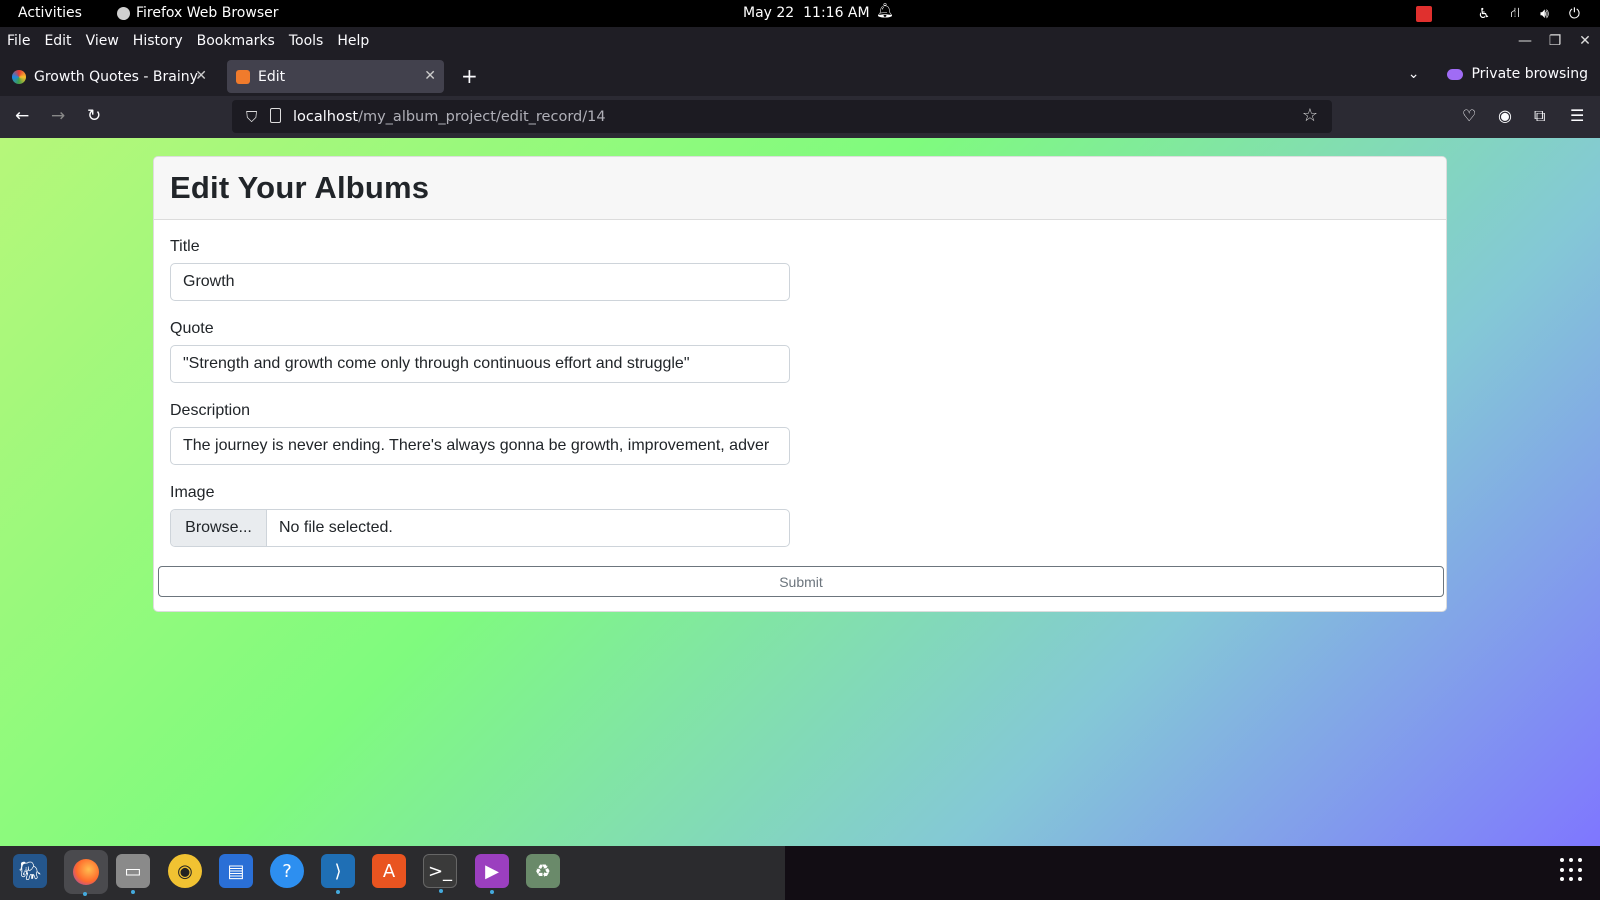  I want to click on extensions-icon: ⧉, so click(1539, 116).